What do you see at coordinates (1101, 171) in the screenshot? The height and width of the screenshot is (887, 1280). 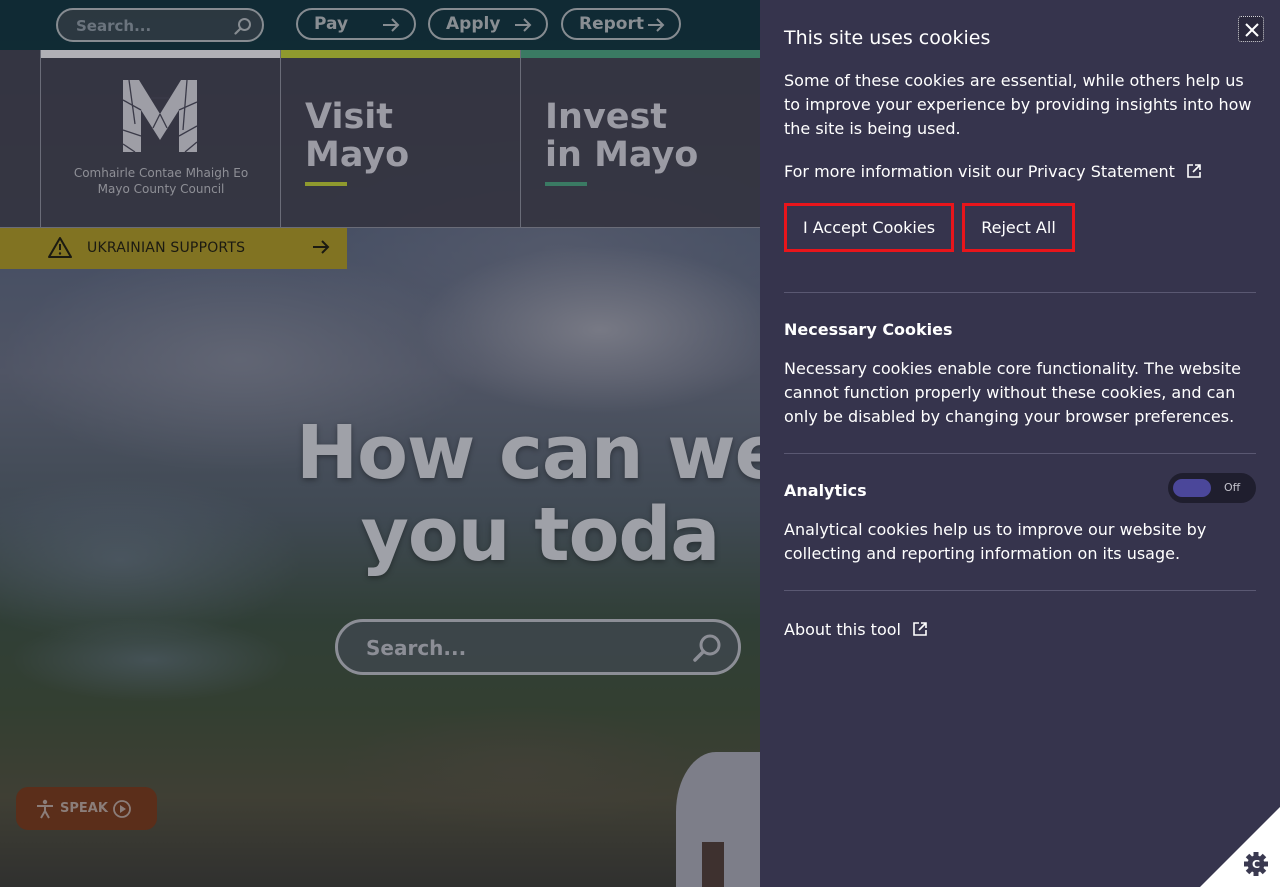 I see `privacy-statement-link: Privacy Statement` at bounding box center [1101, 171].